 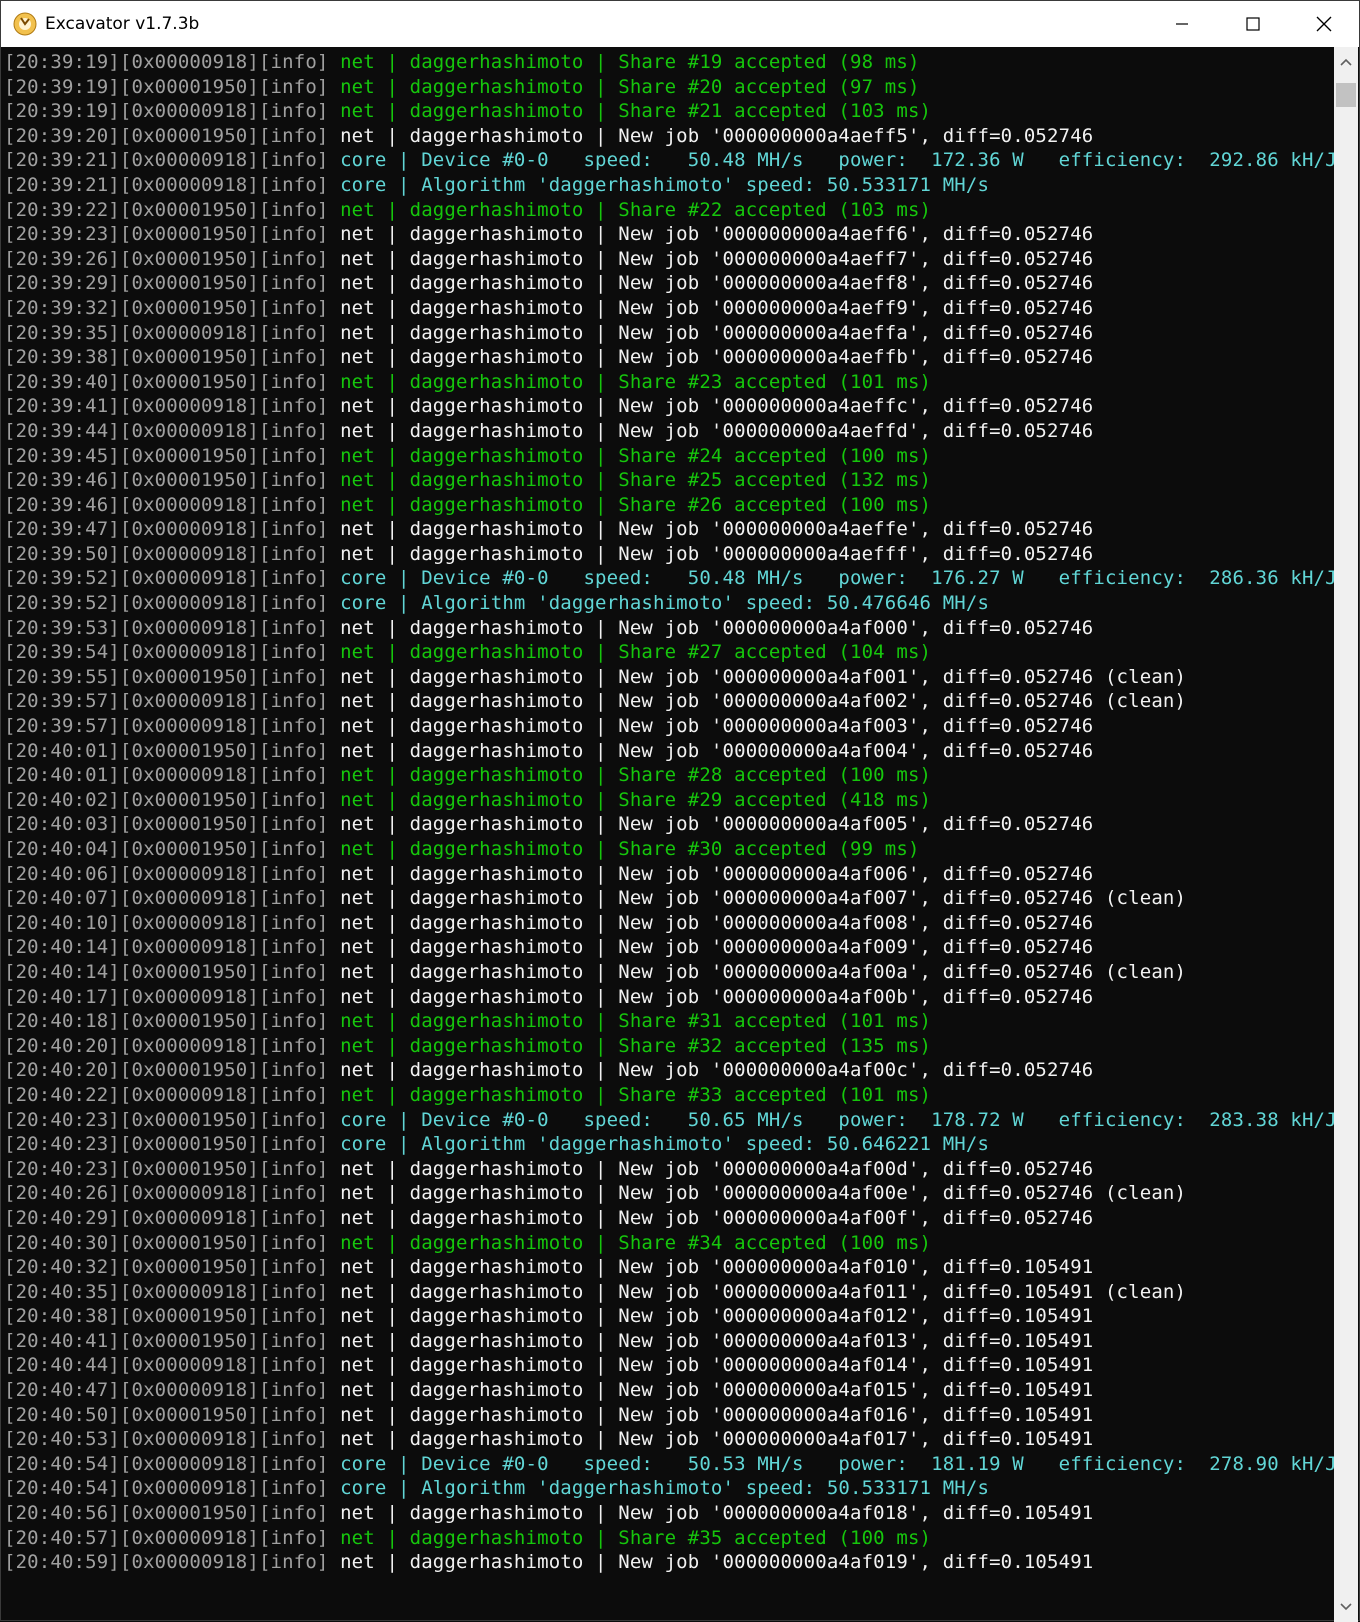 I want to click on scroll-up-button, so click(x=1346, y=62).